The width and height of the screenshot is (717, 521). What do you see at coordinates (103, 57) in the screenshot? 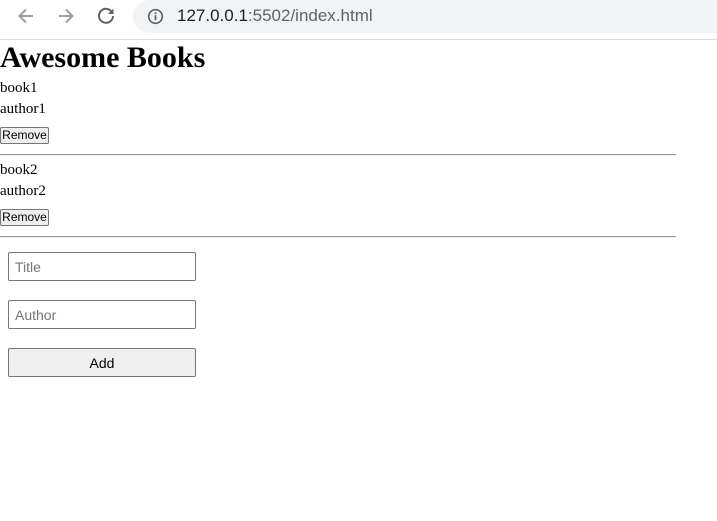
I see `page-title: Awesome Books` at bounding box center [103, 57].